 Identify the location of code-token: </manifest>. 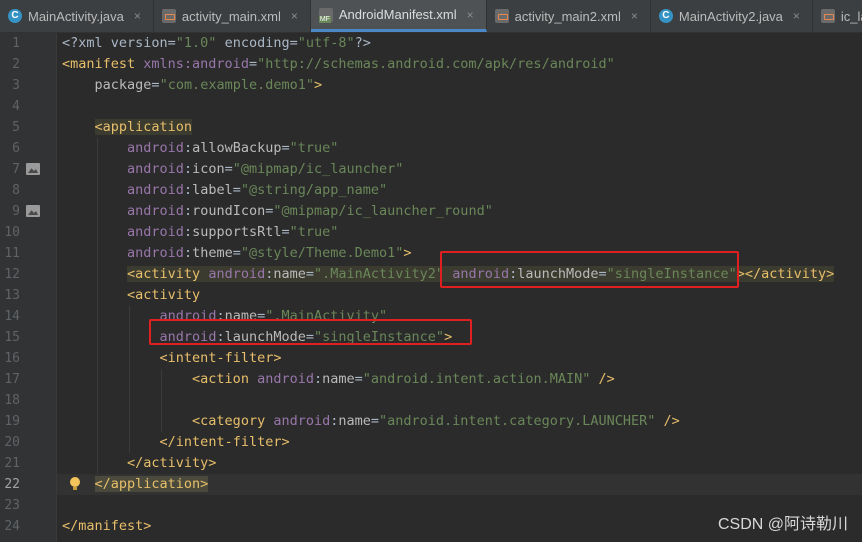
(107, 526).